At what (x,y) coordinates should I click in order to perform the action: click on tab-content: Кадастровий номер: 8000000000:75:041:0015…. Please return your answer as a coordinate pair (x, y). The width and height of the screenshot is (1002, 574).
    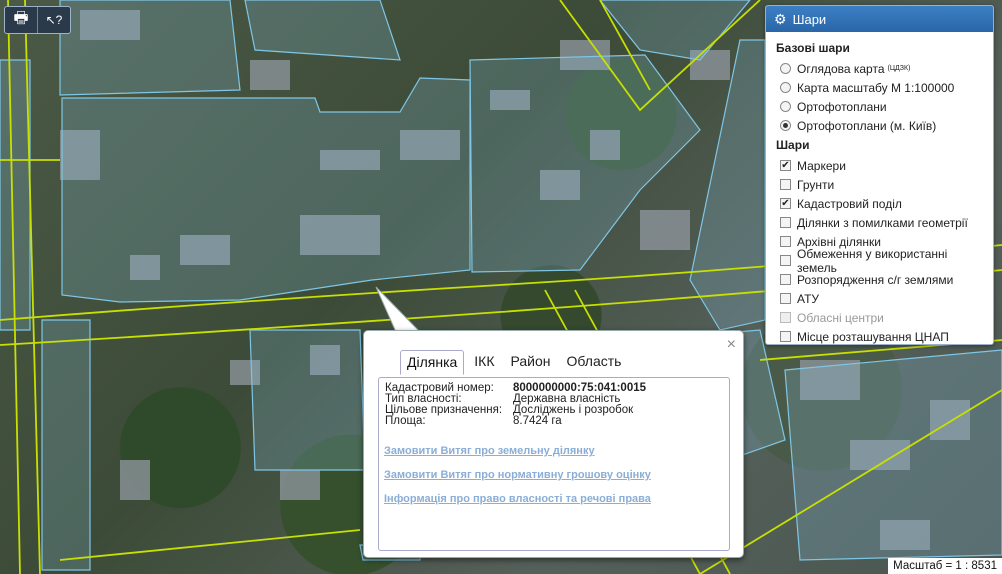
    Looking at the image, I should click on (554, 464).